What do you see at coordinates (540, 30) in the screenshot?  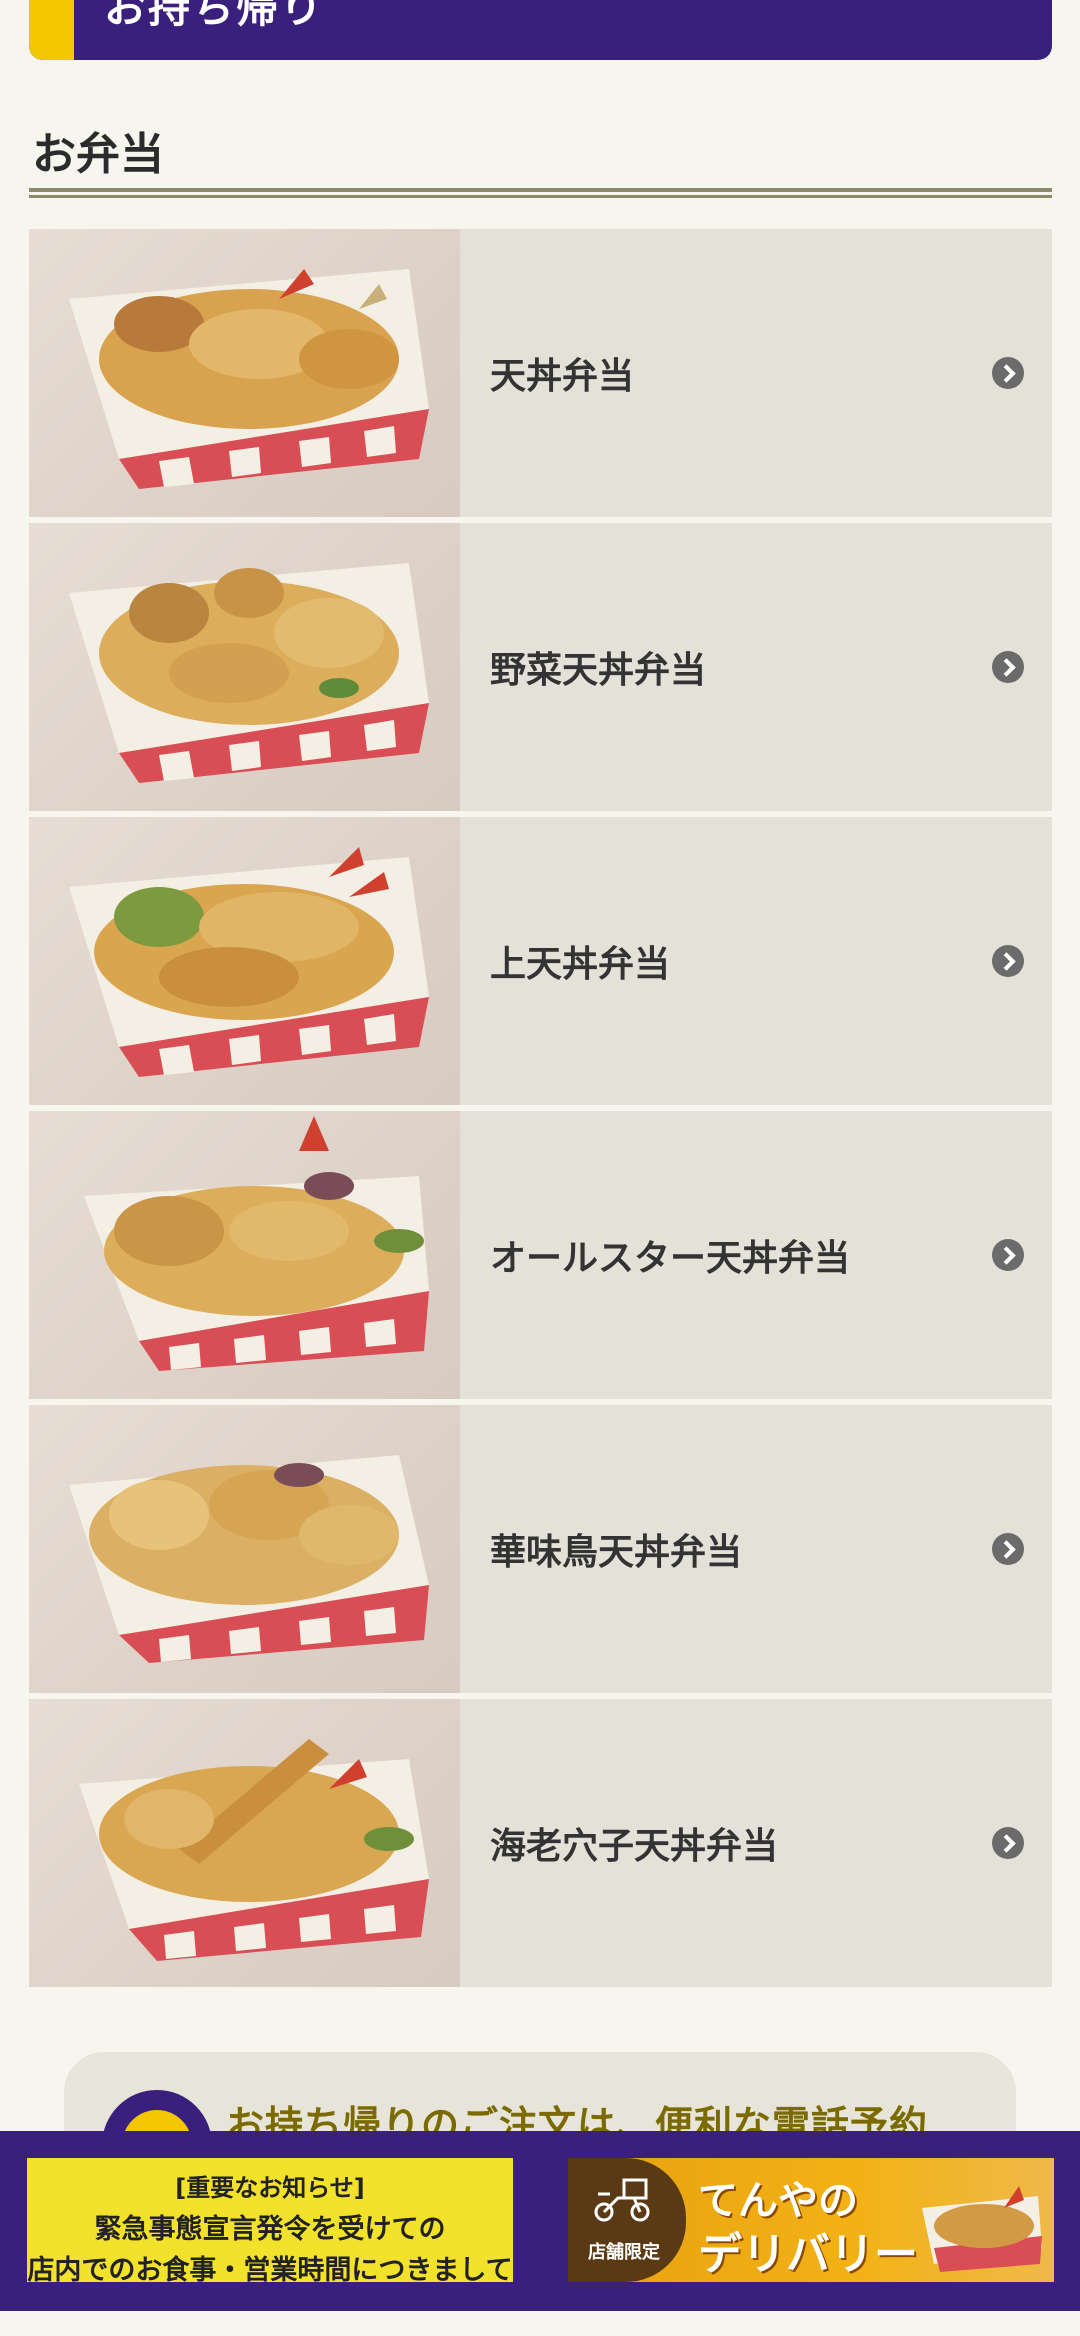 I see `takeout-header: お持ち帰り` at bounding box center [540, 30].